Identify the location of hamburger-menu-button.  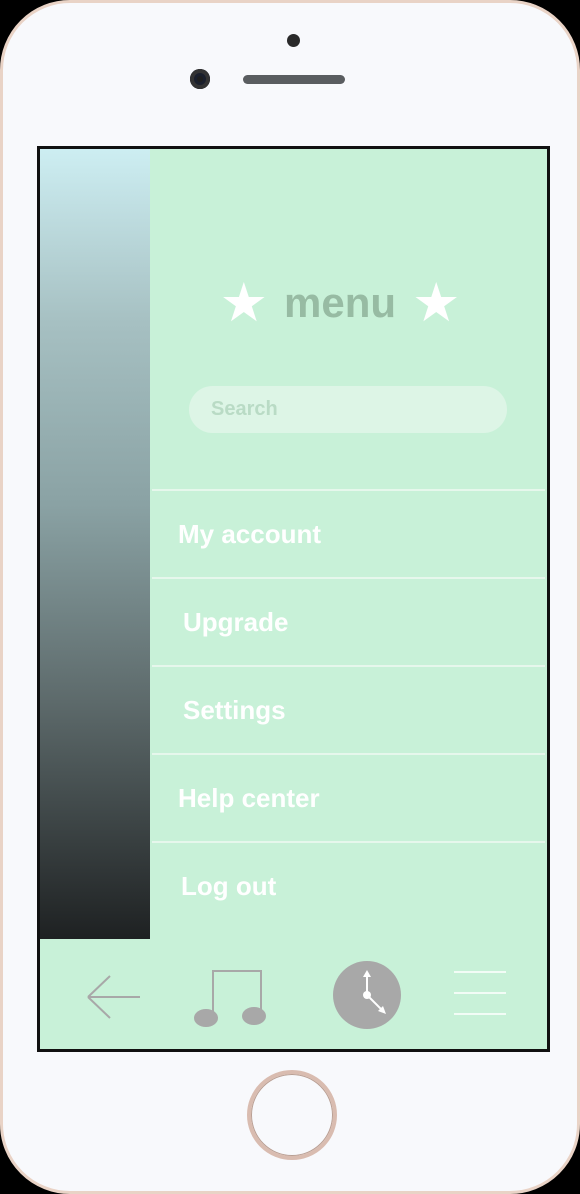
(480, 994).